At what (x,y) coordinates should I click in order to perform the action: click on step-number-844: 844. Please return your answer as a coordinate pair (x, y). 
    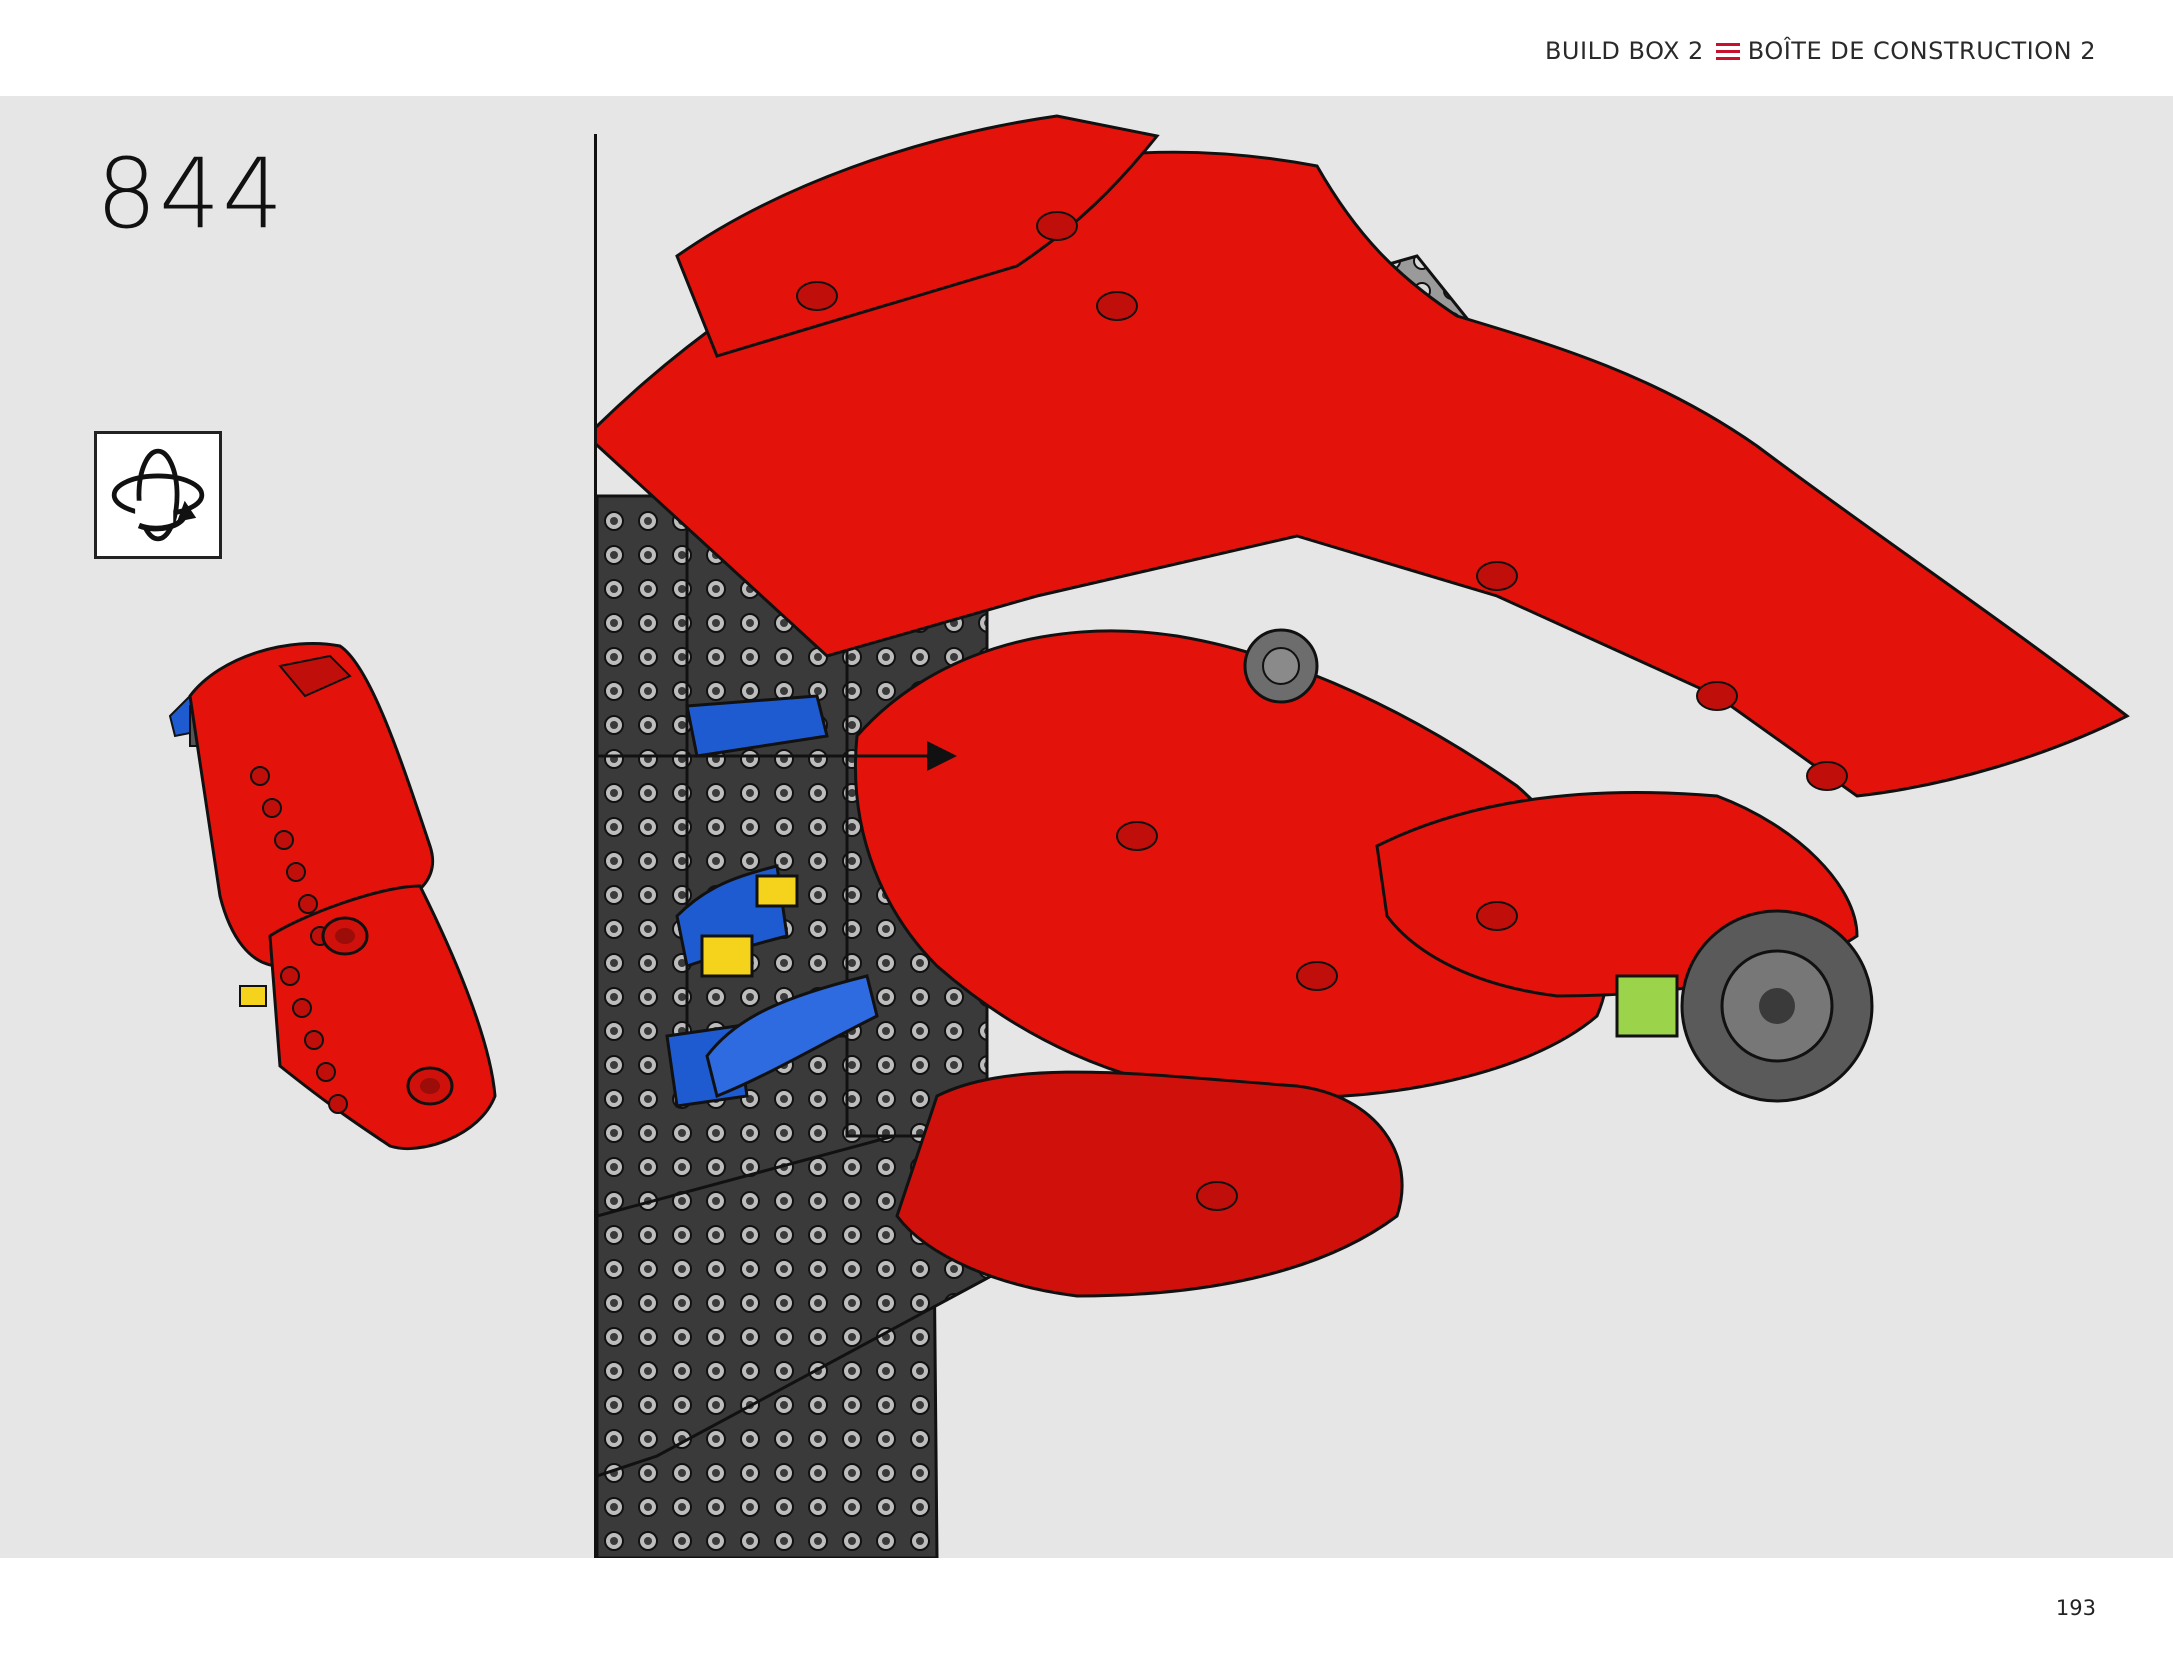
    Looking at the image, I should click on (191, 194).